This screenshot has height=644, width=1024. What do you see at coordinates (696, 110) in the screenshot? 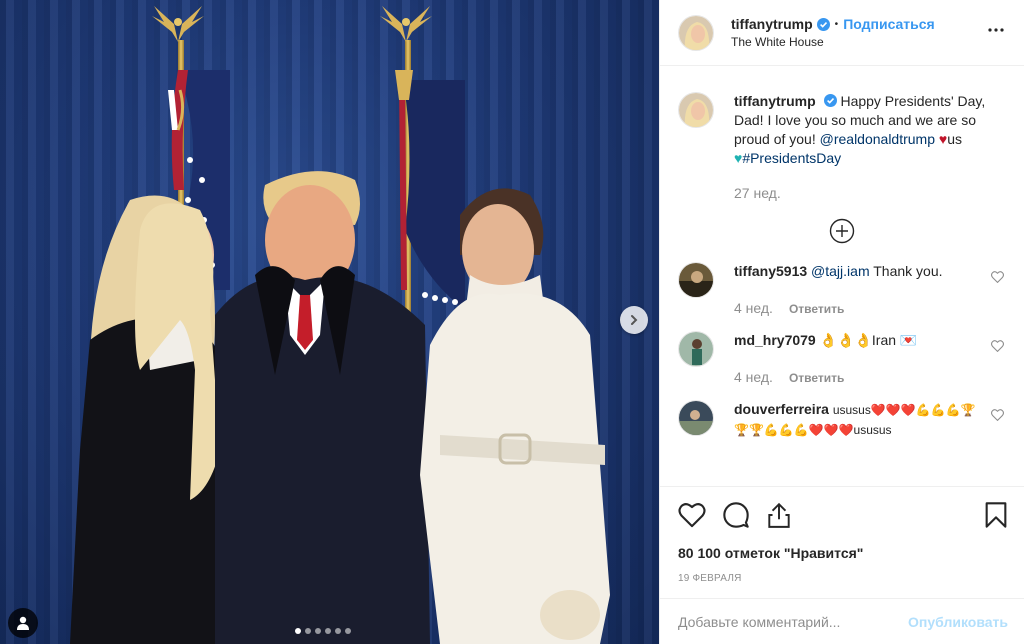
I see `caption-avatar` at bounding box center [696, 110].